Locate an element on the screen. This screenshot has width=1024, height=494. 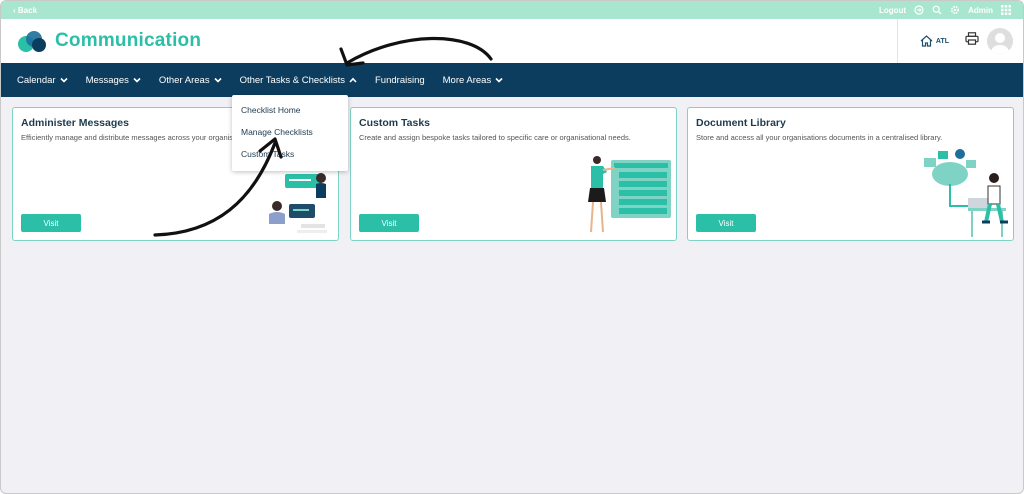
logo-icon is located at coordinates (32, 41).